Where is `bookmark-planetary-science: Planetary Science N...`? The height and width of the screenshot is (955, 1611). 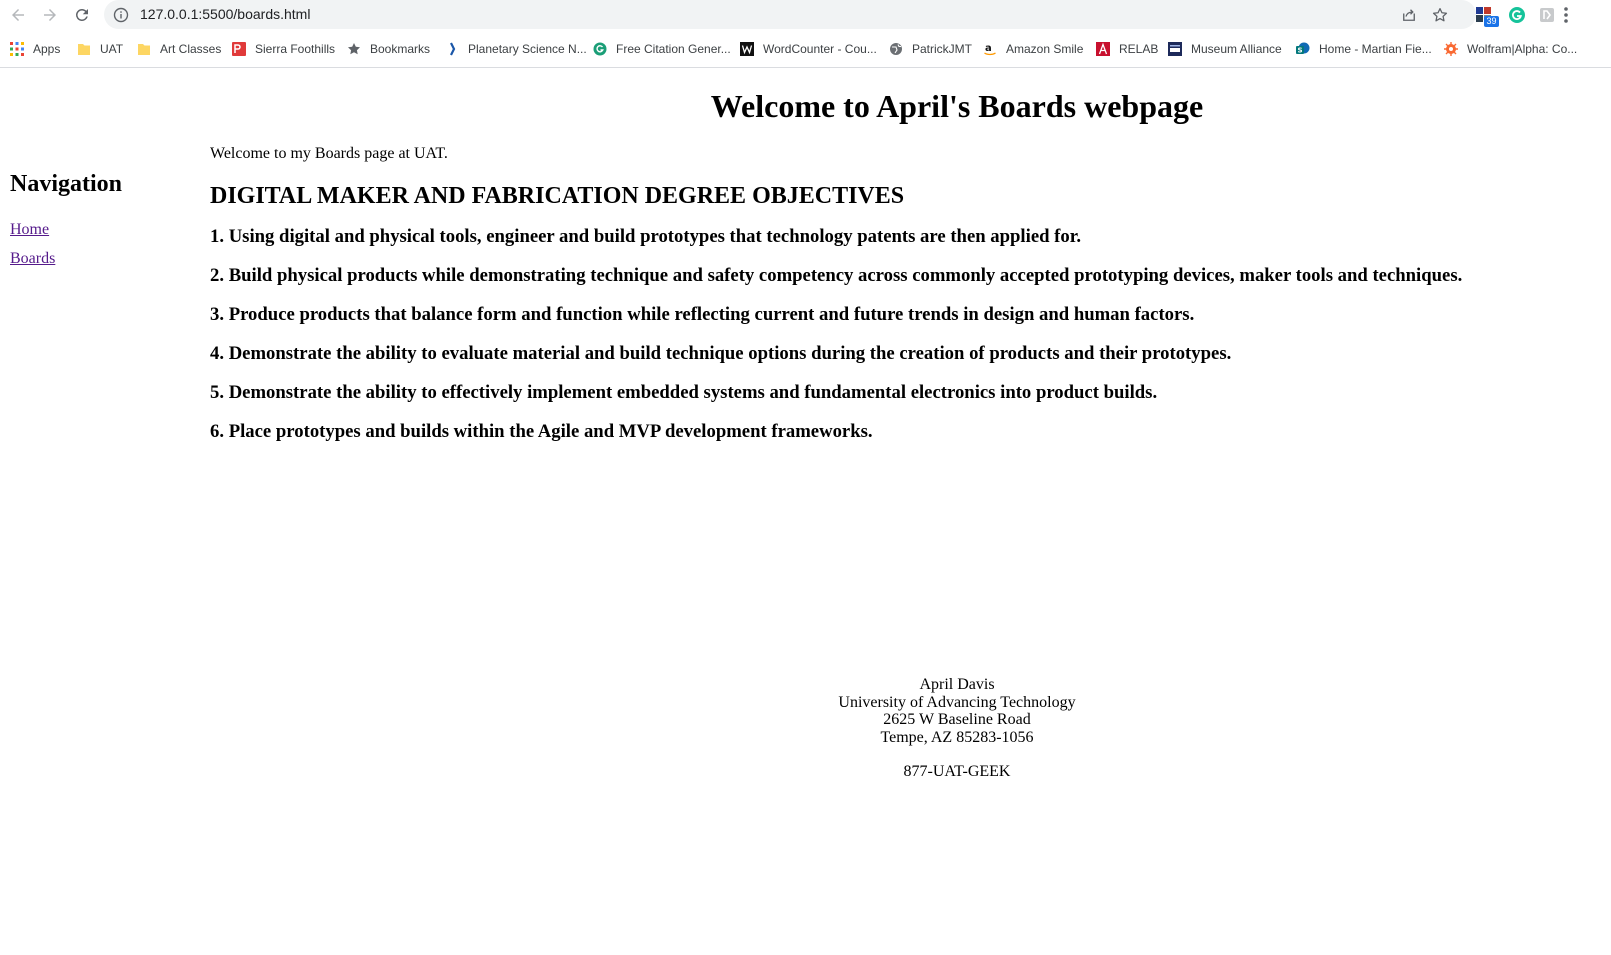 bookmark-planetary-science: Planetary Science N... is located at coordinates (516, 49).